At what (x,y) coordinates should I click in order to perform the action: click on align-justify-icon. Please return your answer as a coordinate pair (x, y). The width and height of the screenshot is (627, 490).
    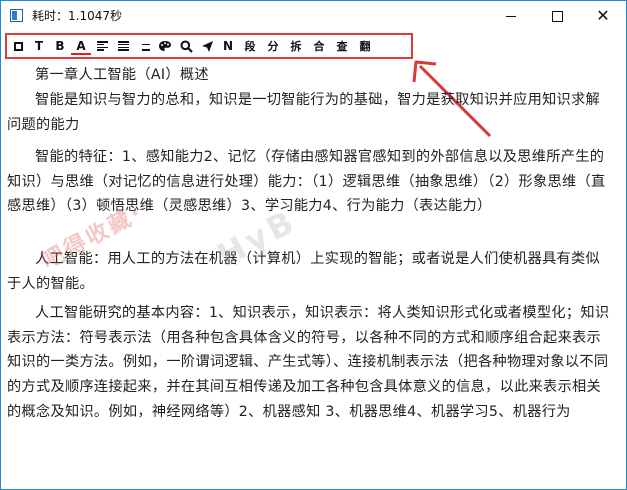
    Looking at the image, I should click on (123, 46).